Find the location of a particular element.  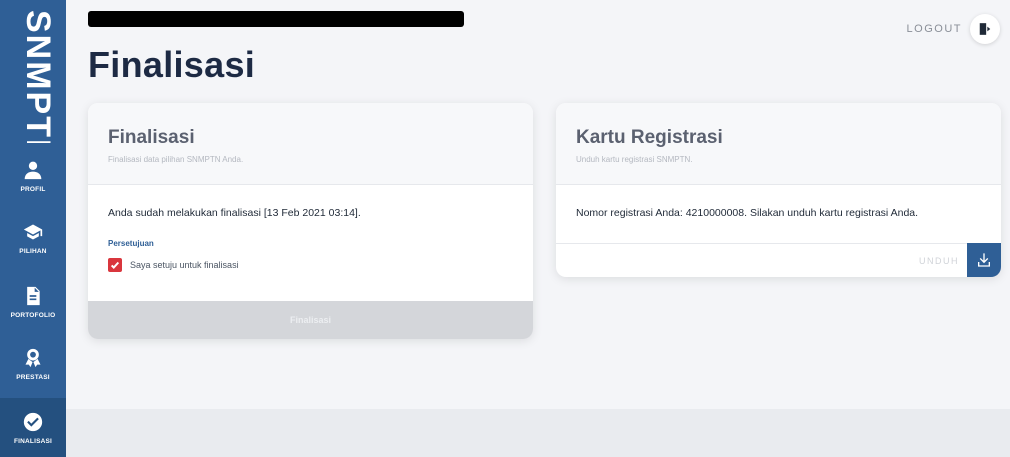

logout-icon is located at coordinates (985, 29).